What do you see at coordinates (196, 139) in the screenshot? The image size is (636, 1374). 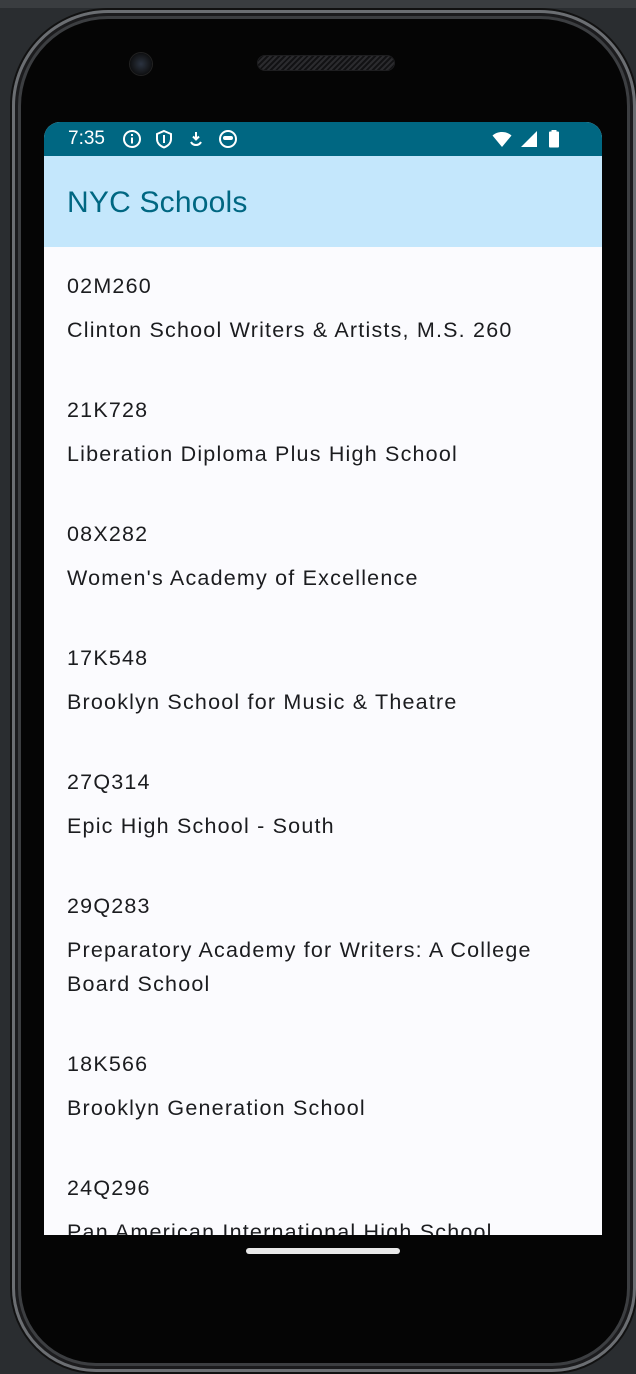 I see `download-icon` at bounding box center [196, 139].